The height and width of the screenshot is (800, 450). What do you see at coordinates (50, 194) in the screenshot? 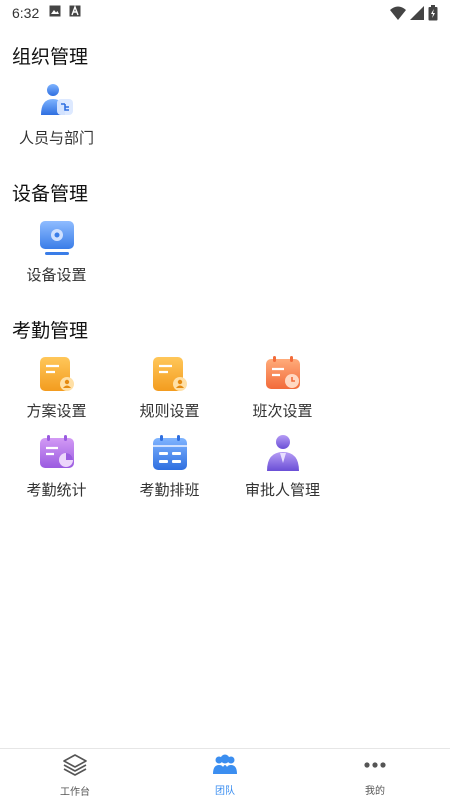
I see `section-title: 设备管理` at bounding box center [50, 194].